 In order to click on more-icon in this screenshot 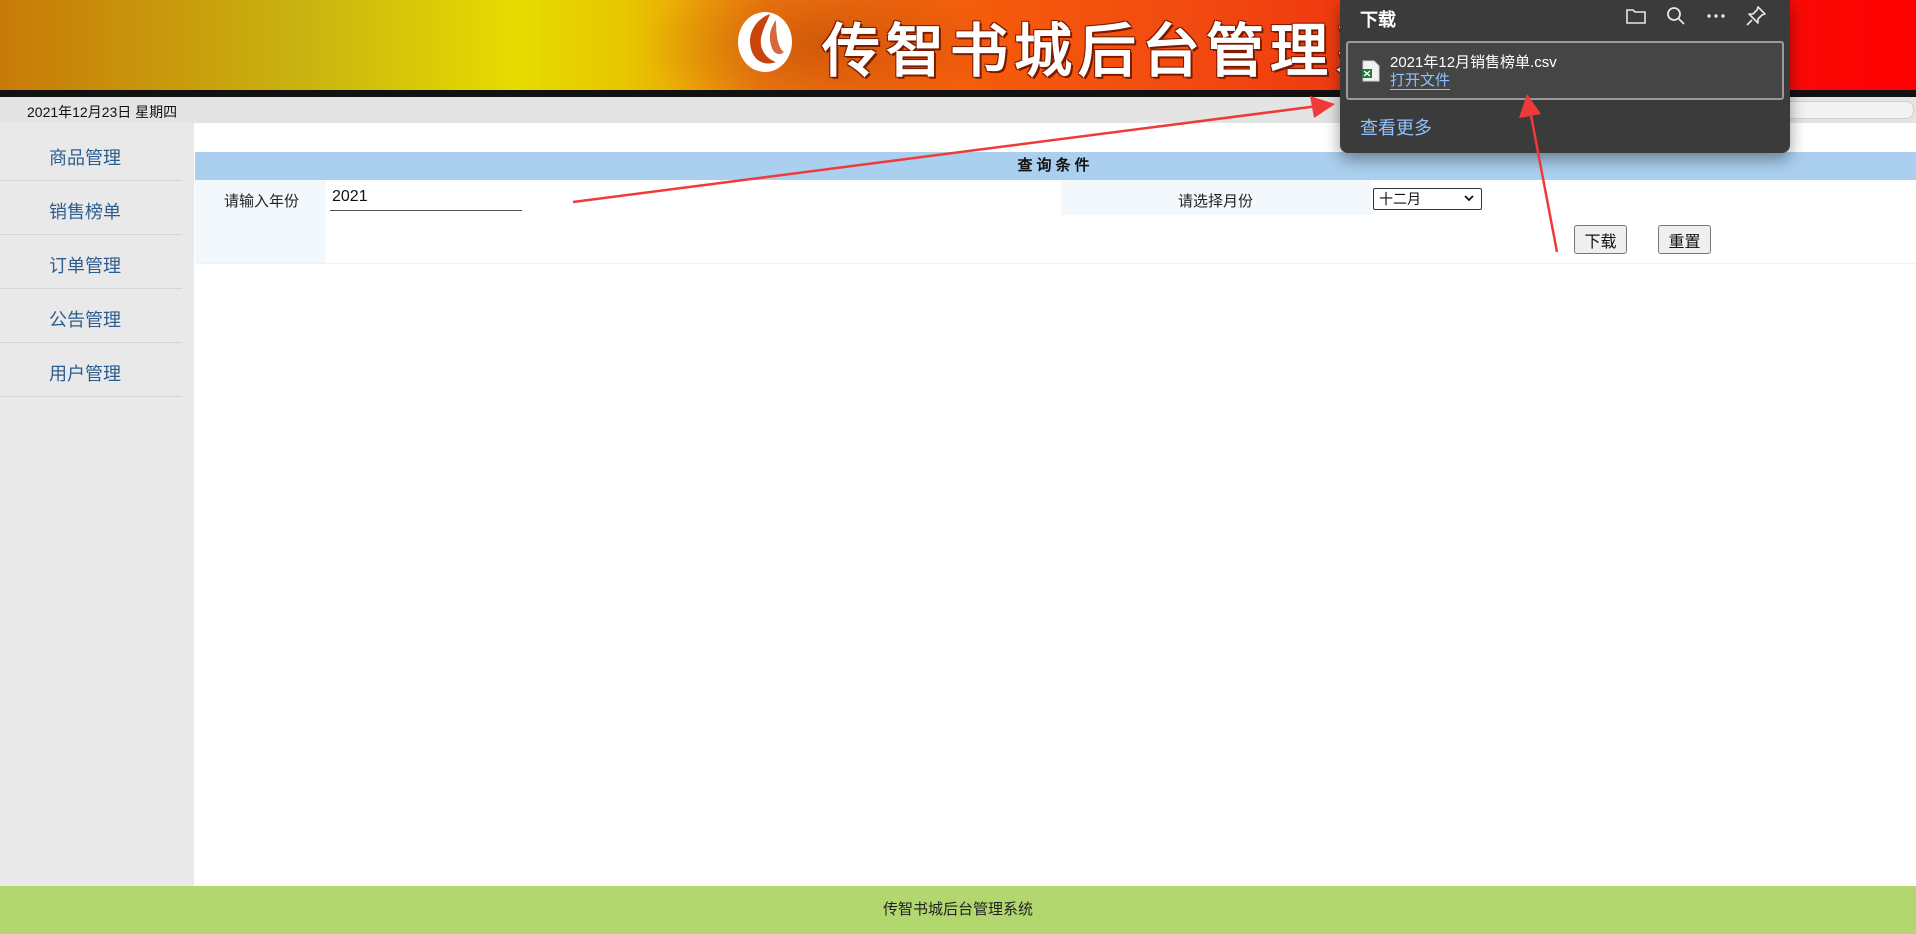, I will do `click(1716, 16)`.